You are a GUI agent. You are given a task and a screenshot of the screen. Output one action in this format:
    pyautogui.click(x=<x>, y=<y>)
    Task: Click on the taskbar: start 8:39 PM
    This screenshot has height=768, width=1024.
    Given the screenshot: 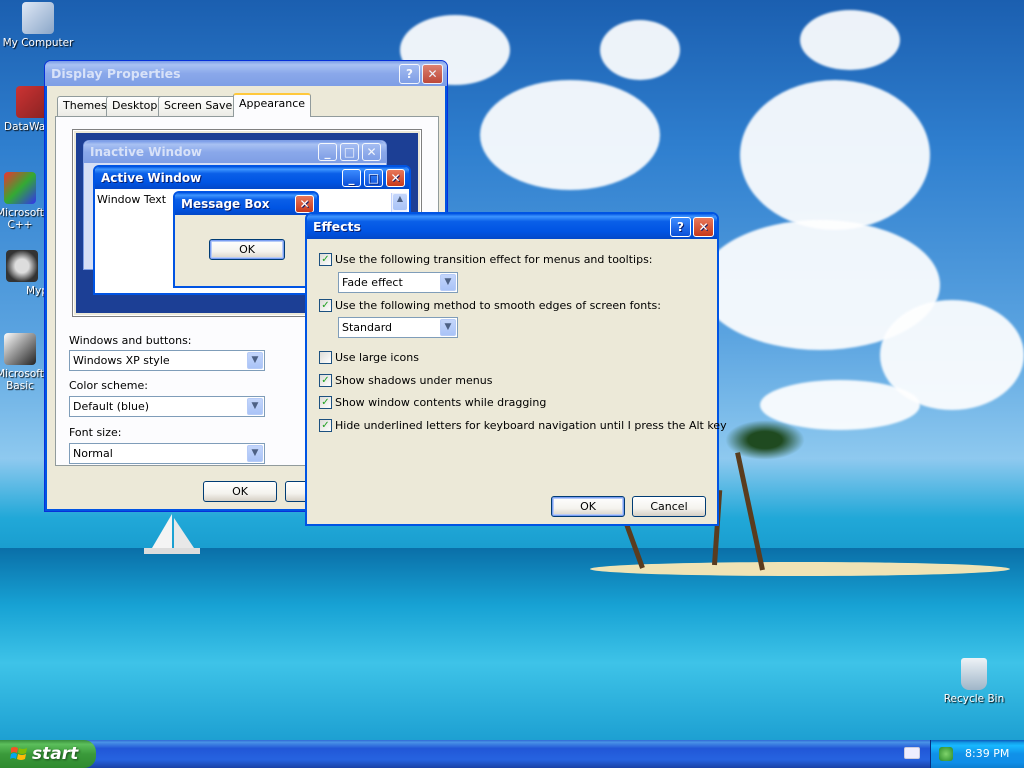 What is the action you would take?
    pyautogui.click(x=512, y=754)
    